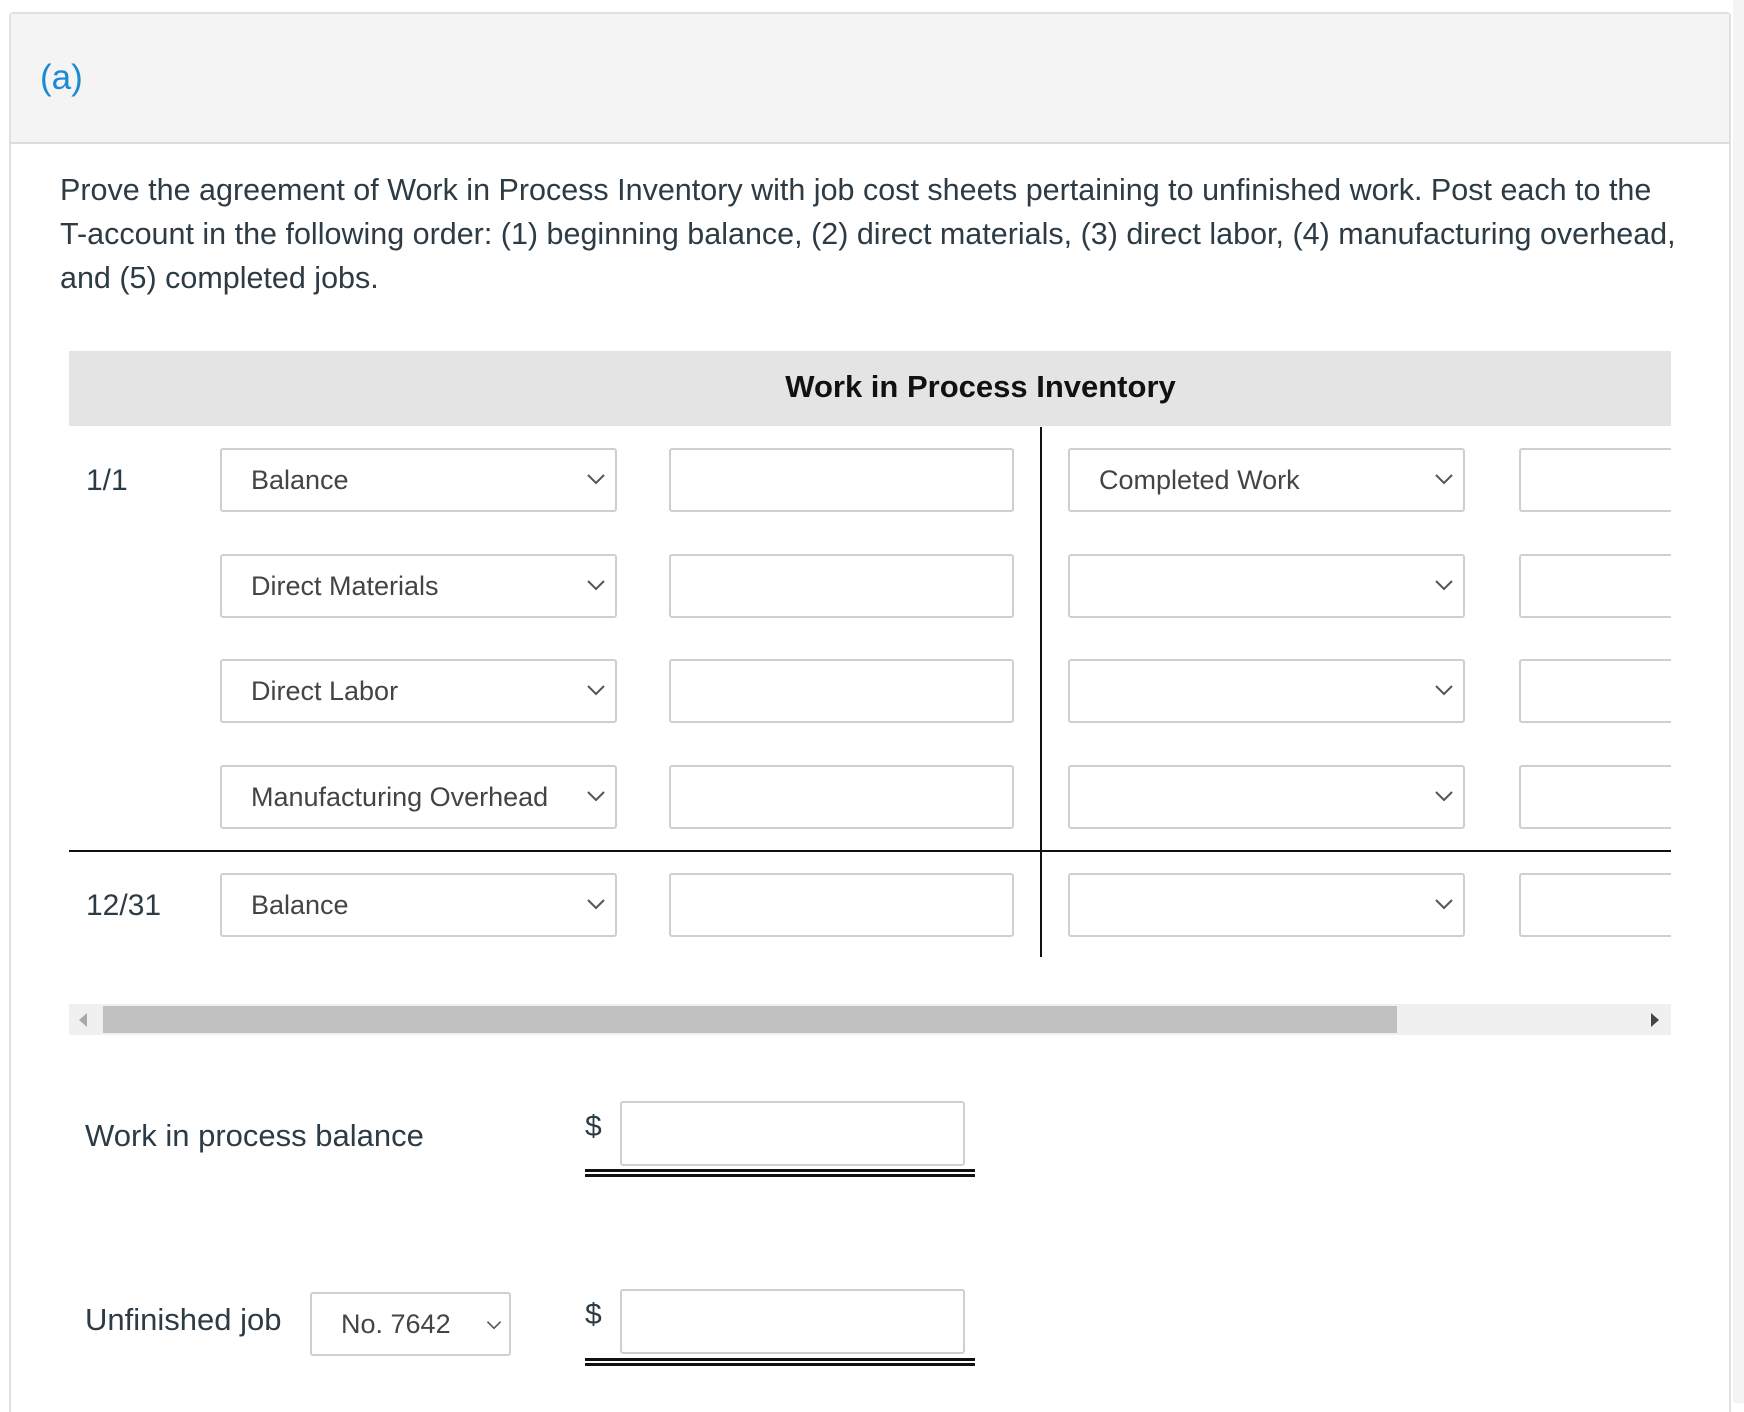  I want to click on t-account-total-line, so click(870, 851).